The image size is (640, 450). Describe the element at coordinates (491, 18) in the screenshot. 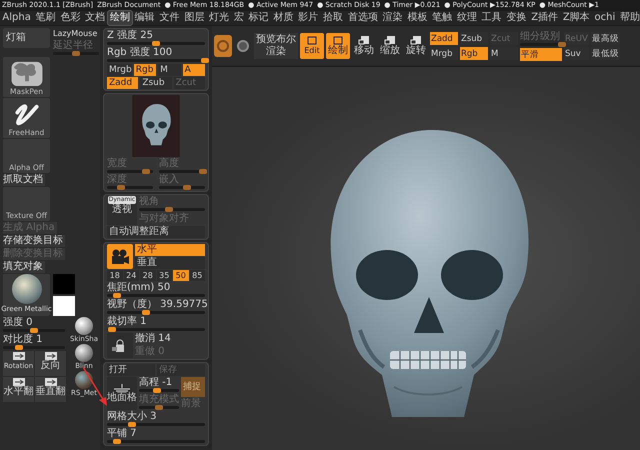

I see `menu-item: 工具` at that location.